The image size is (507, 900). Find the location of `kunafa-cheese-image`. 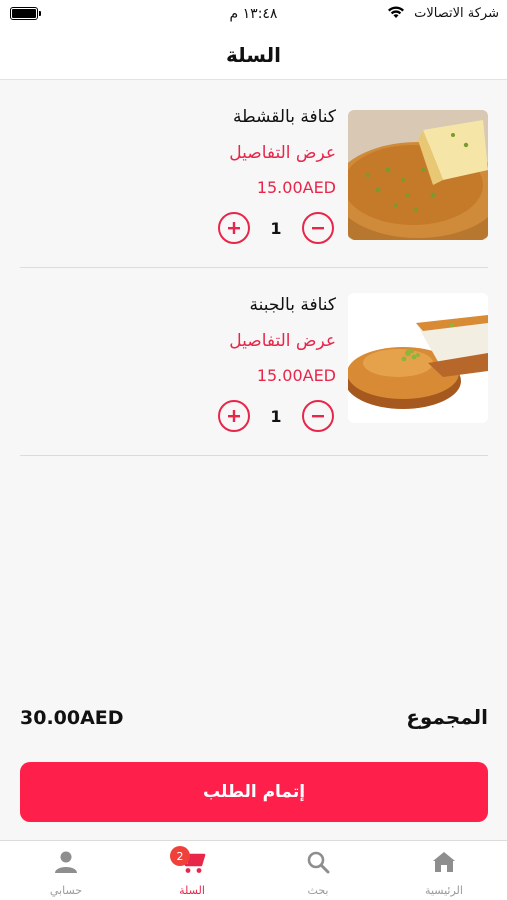

kunafa-cheese-image is located at coordinates (418, 358).